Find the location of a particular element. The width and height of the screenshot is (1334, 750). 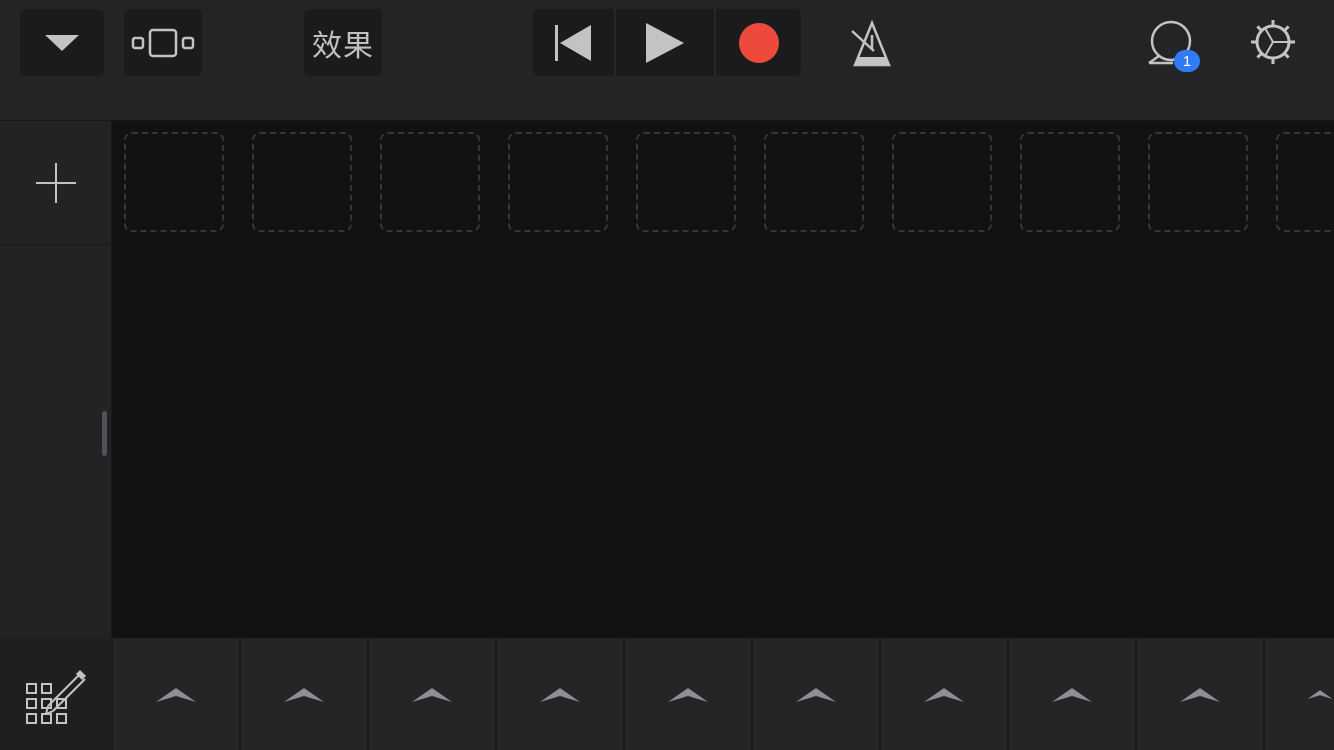

metronome-button is located at coordinates (872, 43).